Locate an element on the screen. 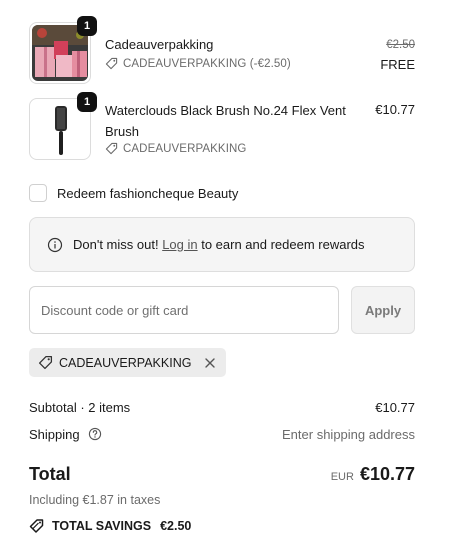 Image resolution: width=475 pixels, height=560 pixels. discount-tag: CADEAUVERPAKKING is located at coordinates (175, 148).